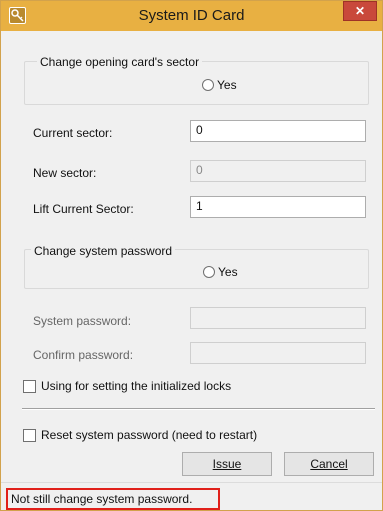  I want to click on password-yes-label: Yes, so click(228, 272).